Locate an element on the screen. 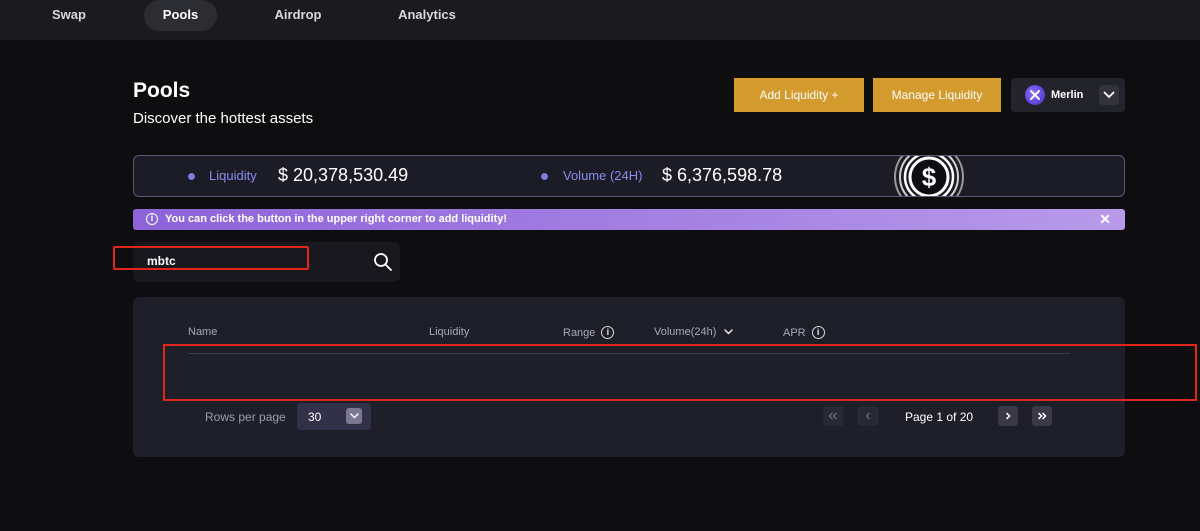 This screenshot has width=1200, height=531. volume-dot-icon is located at coordinates (544, 176).